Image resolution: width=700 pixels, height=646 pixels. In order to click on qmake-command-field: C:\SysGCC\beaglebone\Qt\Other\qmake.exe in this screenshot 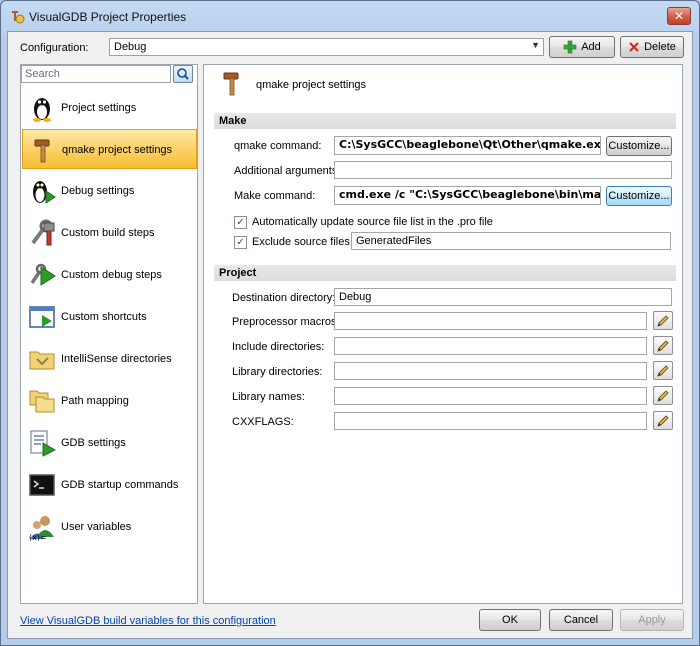, I will do `click(467, 145)`.